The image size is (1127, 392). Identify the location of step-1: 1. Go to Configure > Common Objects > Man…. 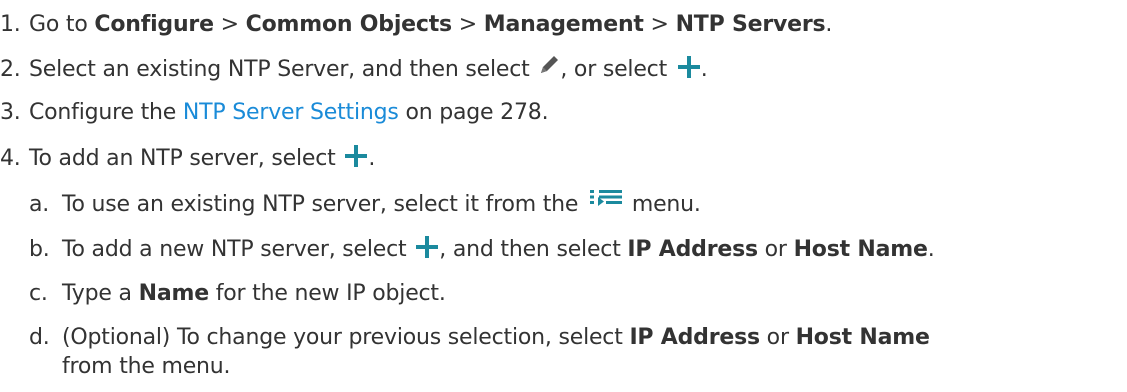
(416, 25).